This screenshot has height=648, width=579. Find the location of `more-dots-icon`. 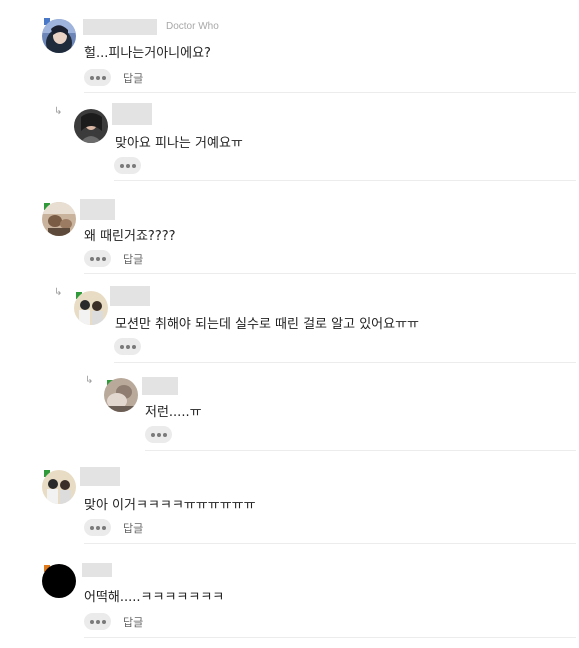

more-dots-icon is located at coordinates (97, 621).